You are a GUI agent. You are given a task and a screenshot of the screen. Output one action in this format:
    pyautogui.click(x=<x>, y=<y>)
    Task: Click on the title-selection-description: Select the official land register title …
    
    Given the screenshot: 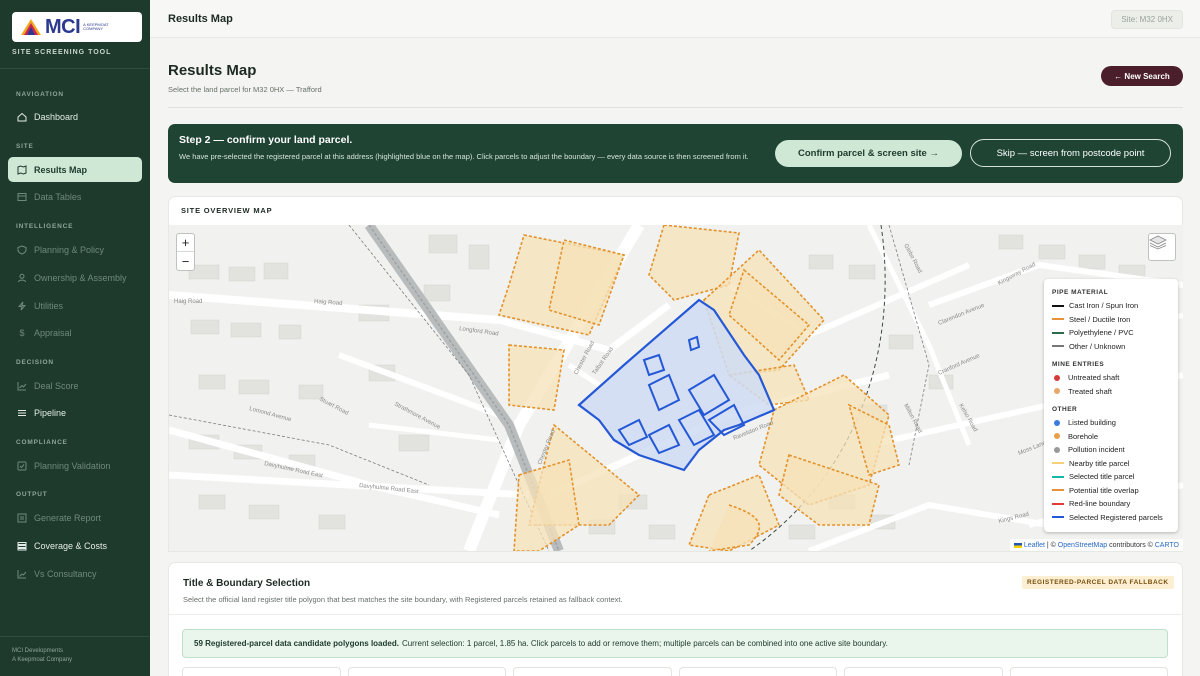 What is the action you would take?
    pyautogui.click(x=403, y=599)
    